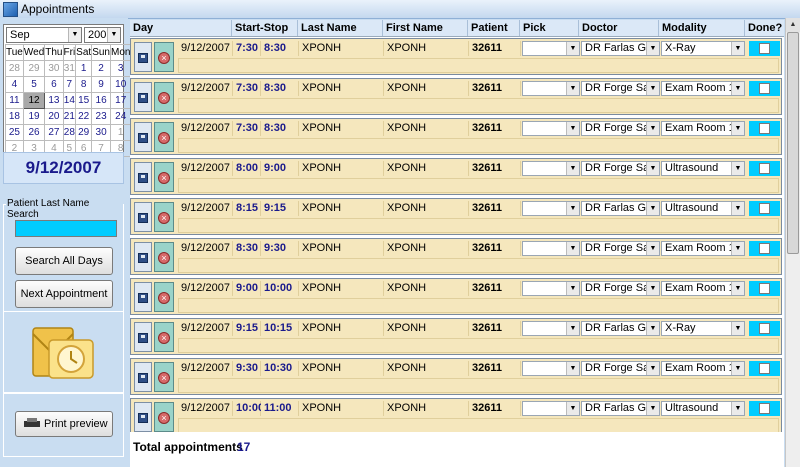 Image resolution: width=800 pixels, height=467 pixels. Describe the element at coordinates (280, 168) in the screenshot. I see `stop-time-field: 9:00` at that location.